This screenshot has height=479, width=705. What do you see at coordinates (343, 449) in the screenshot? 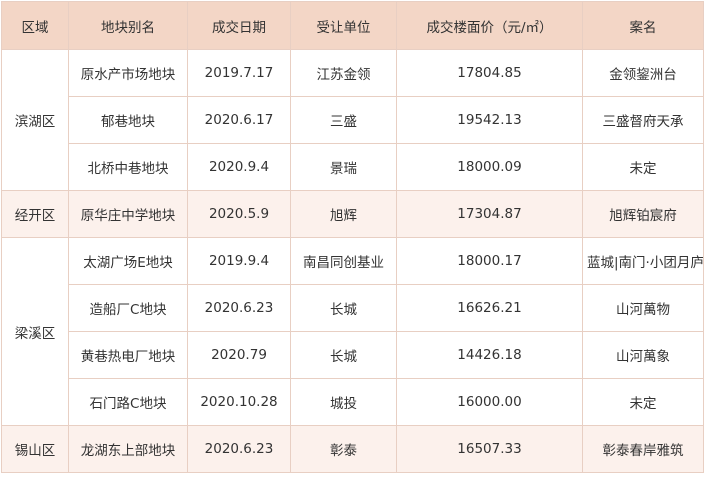
I see `buyer-cell: 彰泰` at bounding box center [343, 449].